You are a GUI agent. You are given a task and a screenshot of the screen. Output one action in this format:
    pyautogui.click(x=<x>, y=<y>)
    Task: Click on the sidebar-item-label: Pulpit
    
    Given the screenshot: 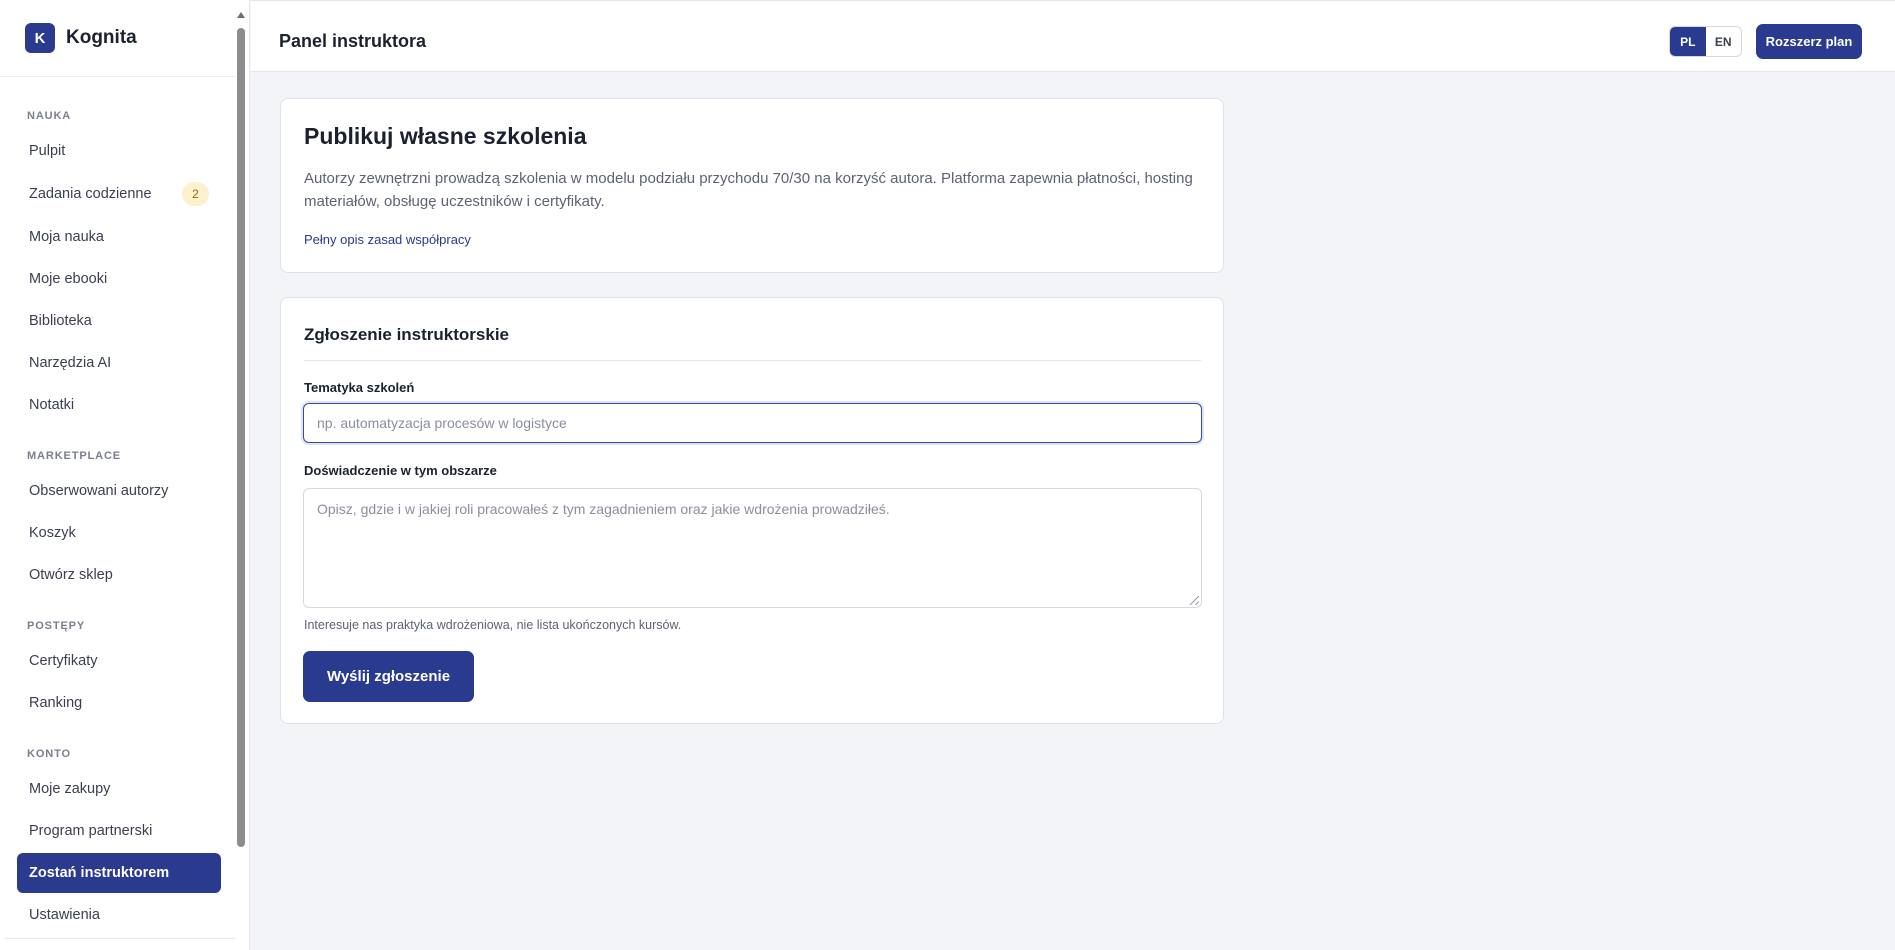 What is the action you would take?
    pyautogui.click(x=47, y=151)
    